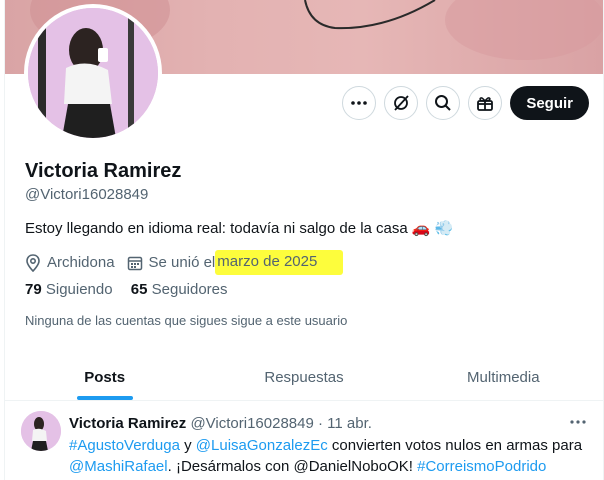 The height and width of the screenshot is (480, 604). I want to click on hashtag-link: #AgustoVerduga, so click(124, 445).